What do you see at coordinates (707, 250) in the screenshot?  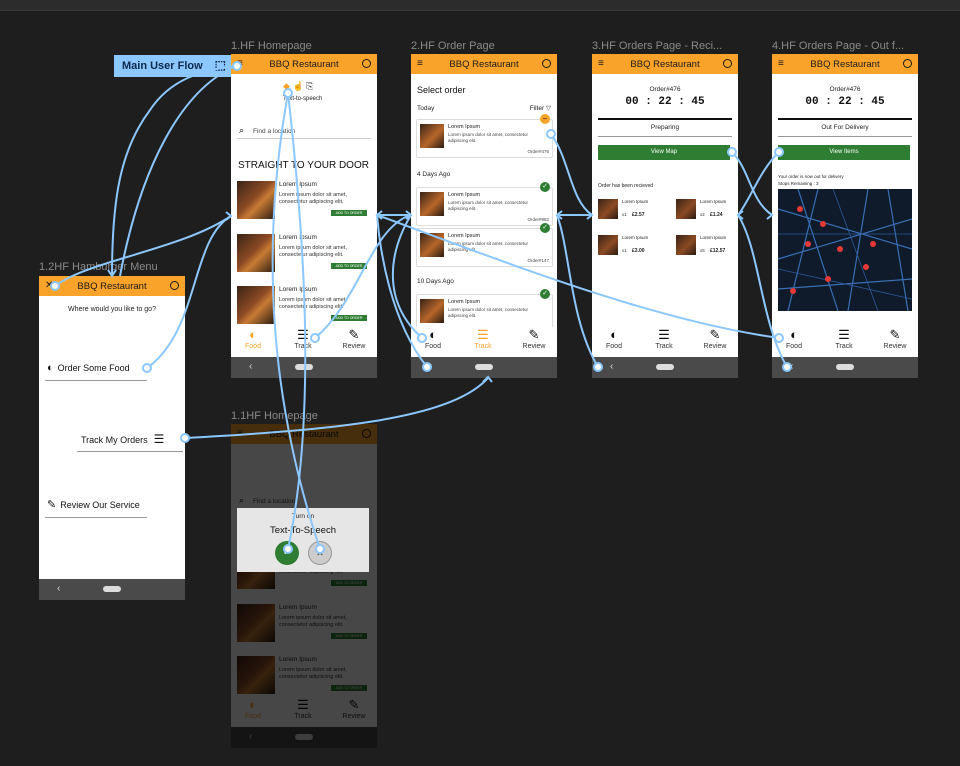 I see `receipt-item: Lorem Ipsum x5 £12.57` at bounding box center [707, 250].